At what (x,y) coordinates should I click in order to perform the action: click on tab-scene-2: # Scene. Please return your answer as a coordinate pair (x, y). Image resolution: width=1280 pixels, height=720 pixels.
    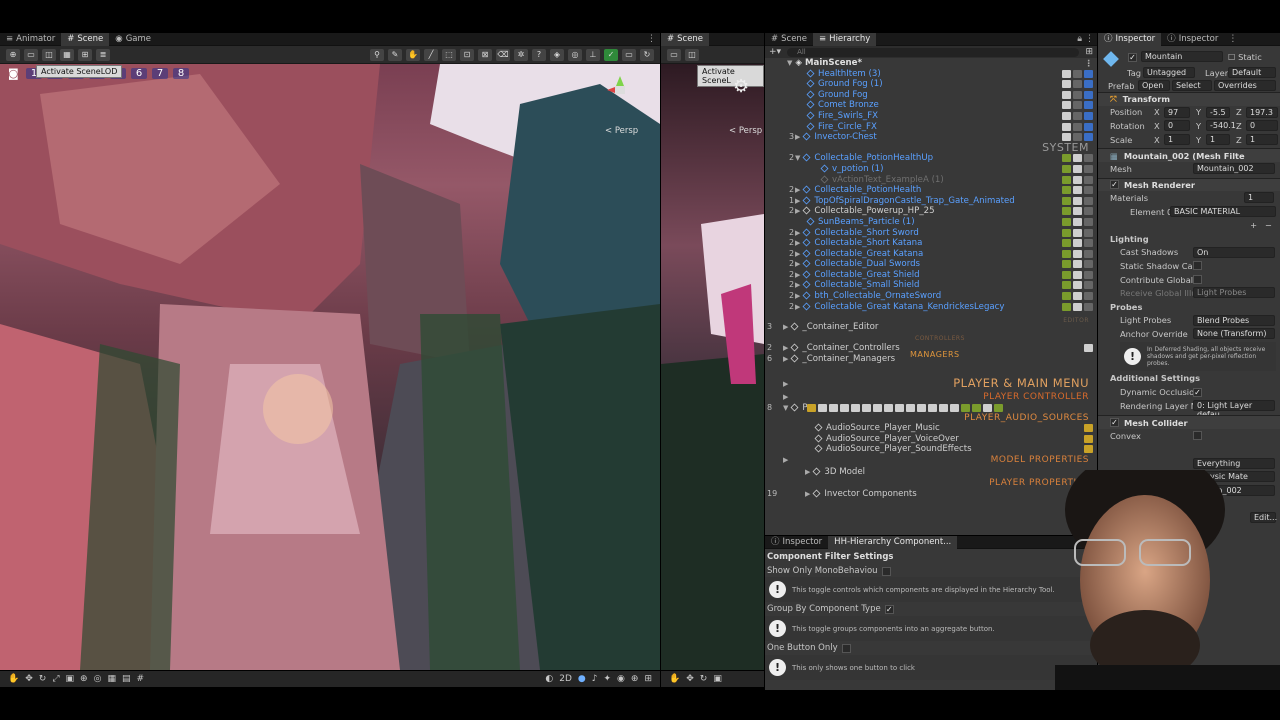
    Looking at the image, I should click on (685, 39).